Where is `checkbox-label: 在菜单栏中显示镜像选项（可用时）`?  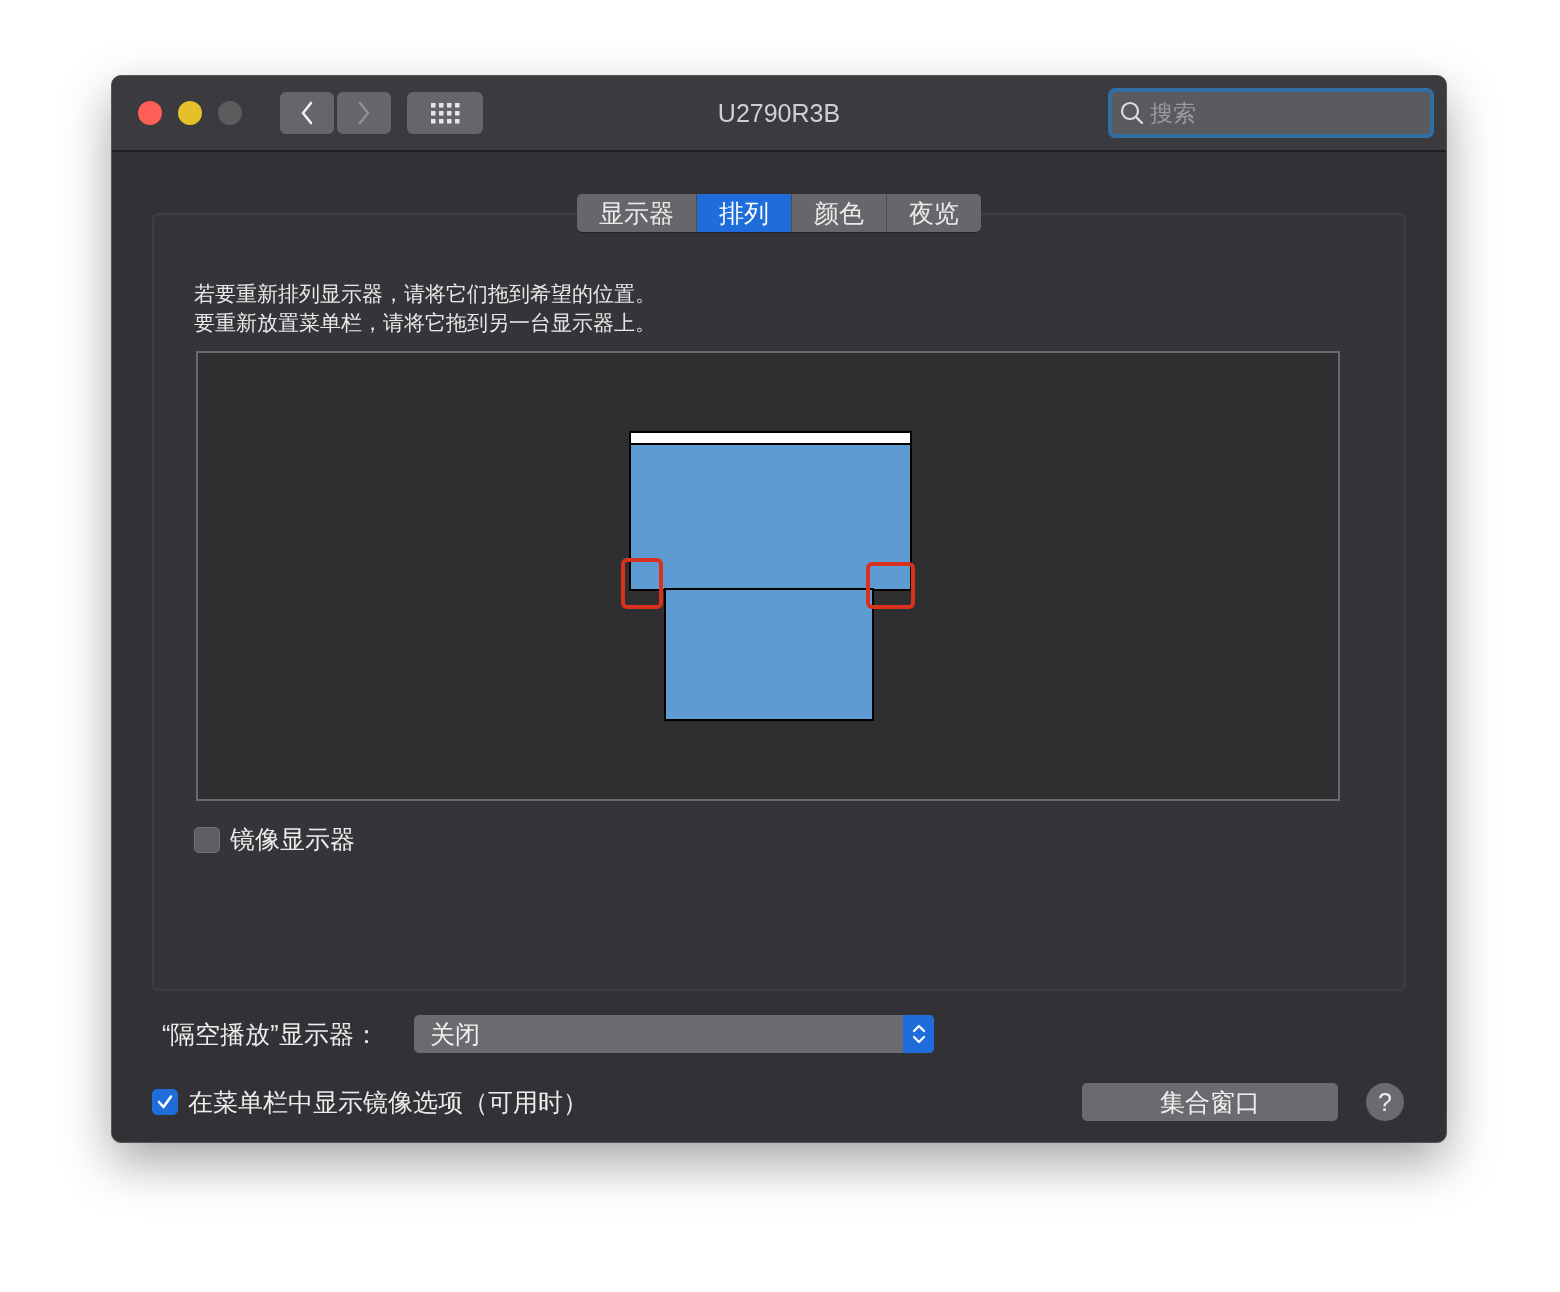
checkbox-label: 在菜单栏中显示镜像选项（可用时） is located at coordinates (388, 1102).